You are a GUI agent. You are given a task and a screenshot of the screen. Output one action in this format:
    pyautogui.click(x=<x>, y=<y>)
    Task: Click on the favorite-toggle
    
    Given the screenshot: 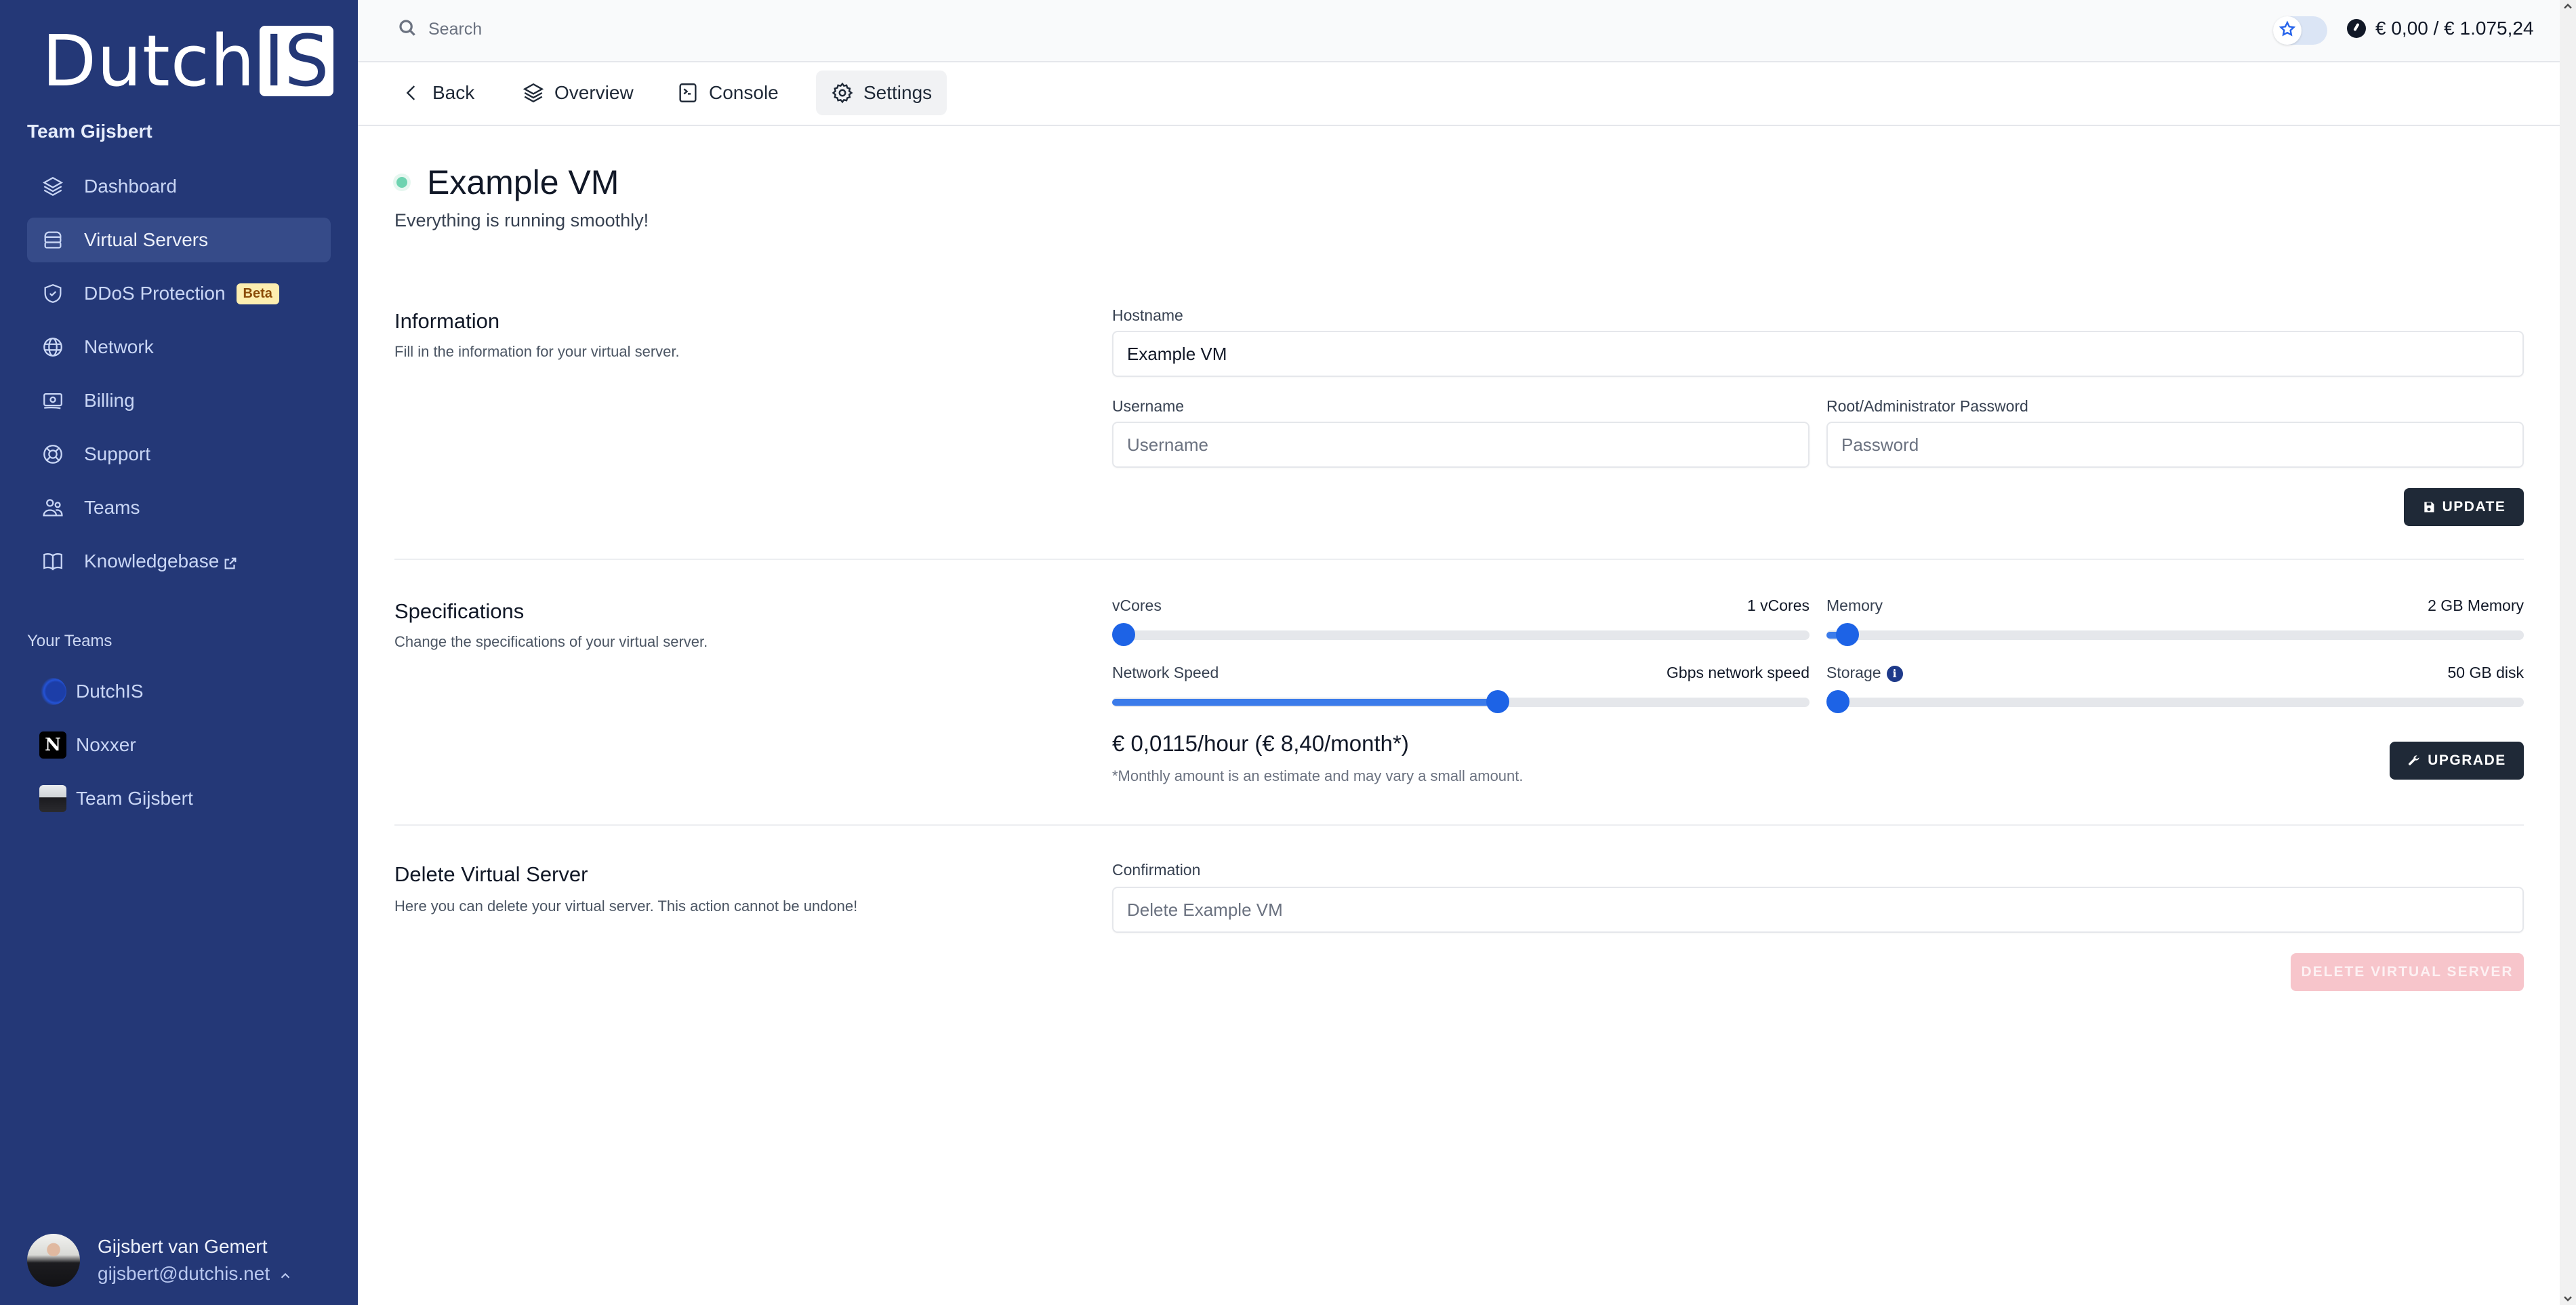 What is the action you would take?
    pyautogui.click(x=2300, y=30)
    